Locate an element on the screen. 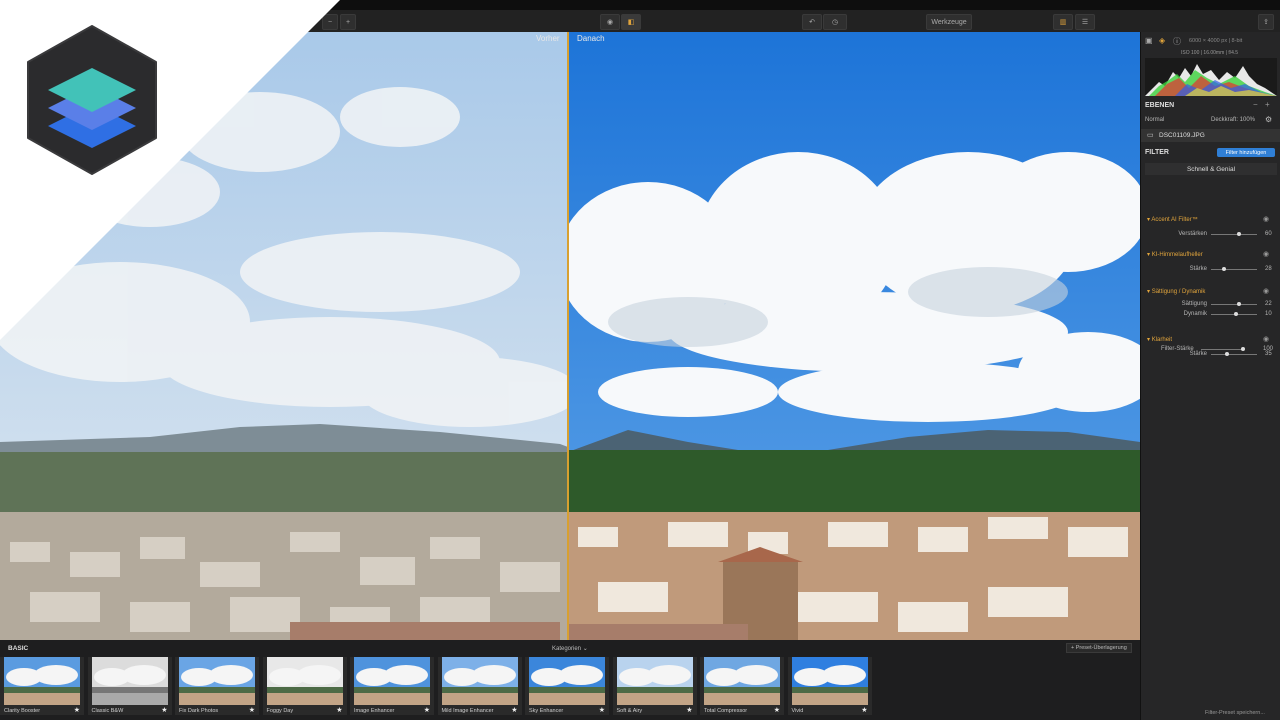  layer-row: ▭ DSC01109.JPG is located at coordinates (1210, 135).